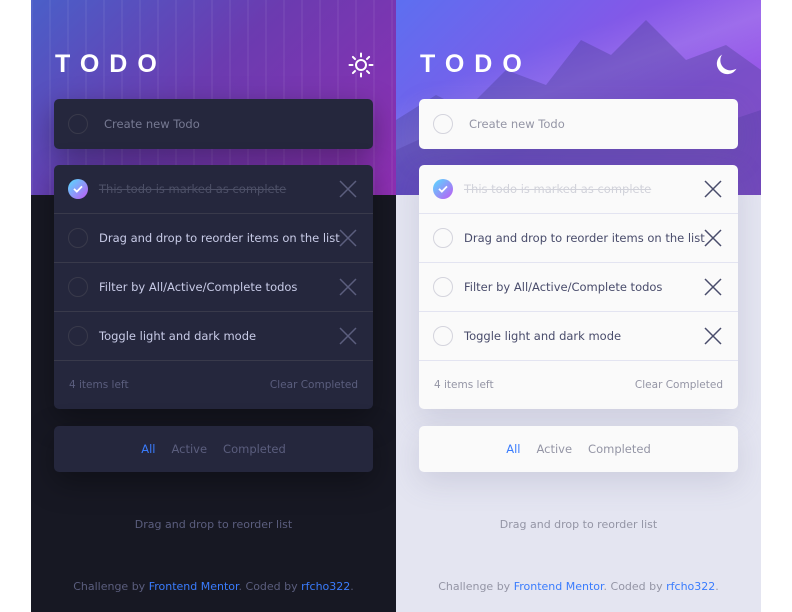  Describe the element at coordinates (726, 65) in the screenshot. I see `moon-icon` at that location.